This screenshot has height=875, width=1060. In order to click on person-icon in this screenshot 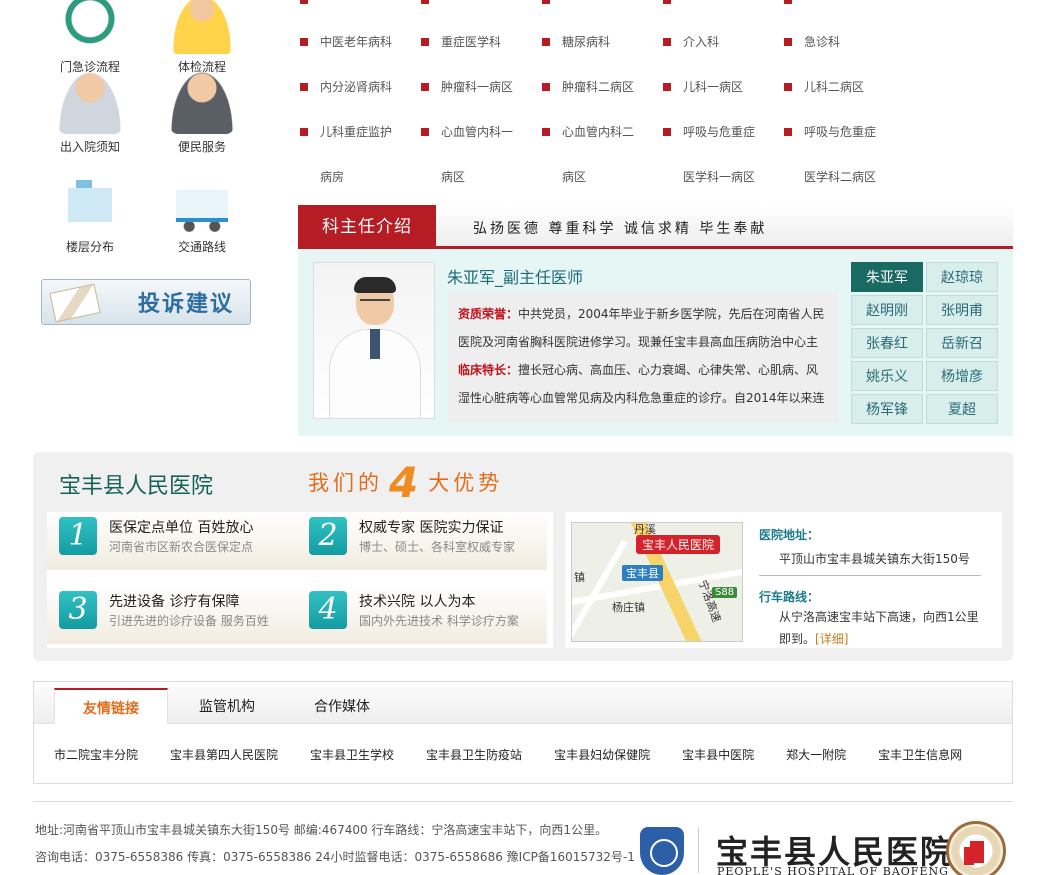, I will do `click(202, 27)`.